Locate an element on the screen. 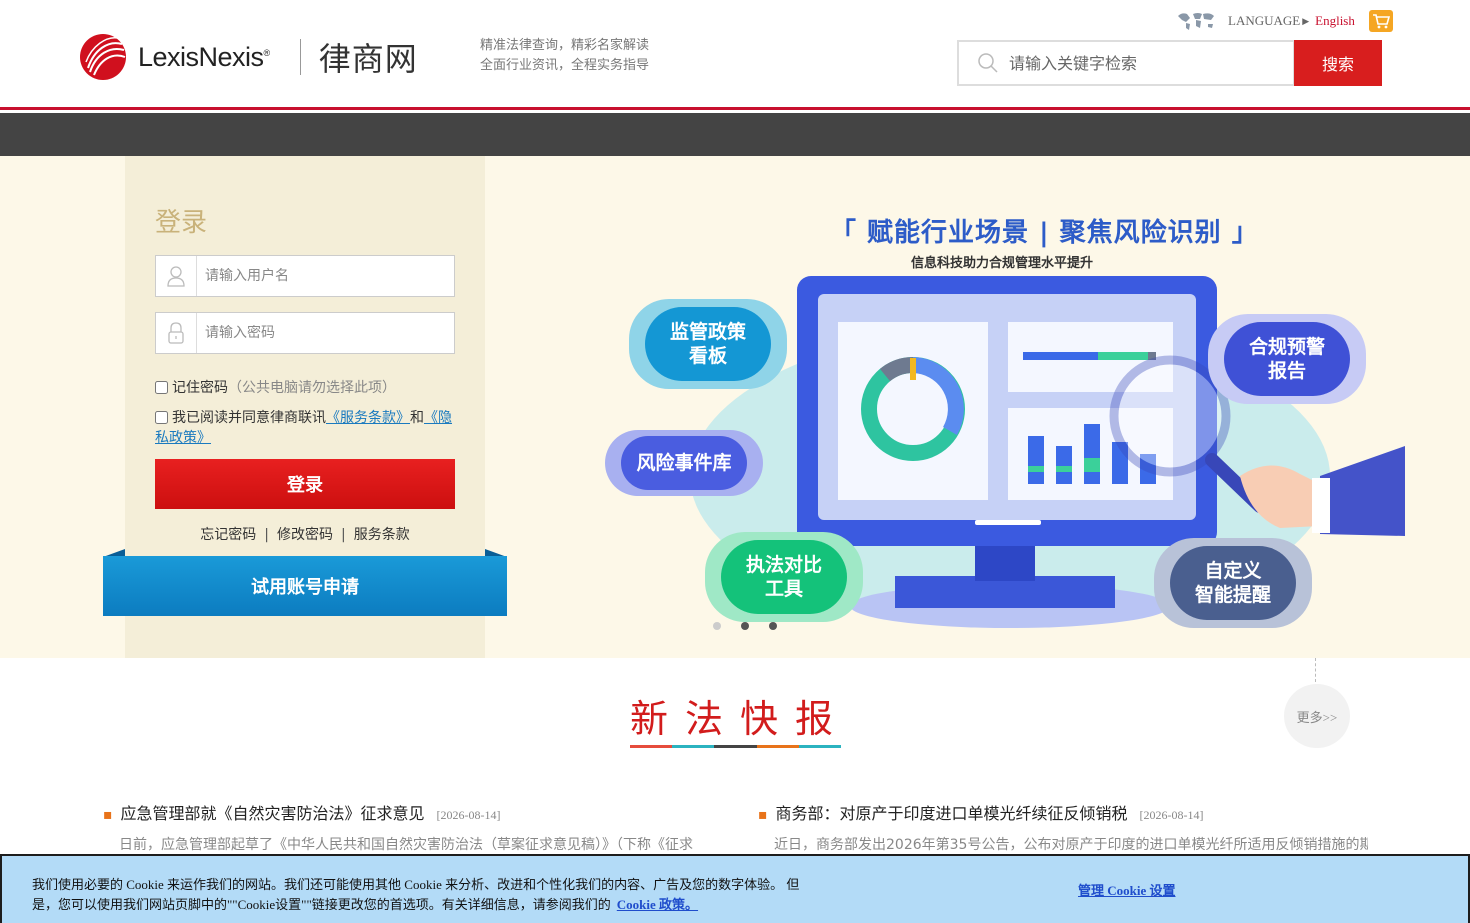 The width and height of the screenshot is (1470, 923). feature-regulatory-dashboard: 监管政策 看板 is located at coordinates (708, 344).